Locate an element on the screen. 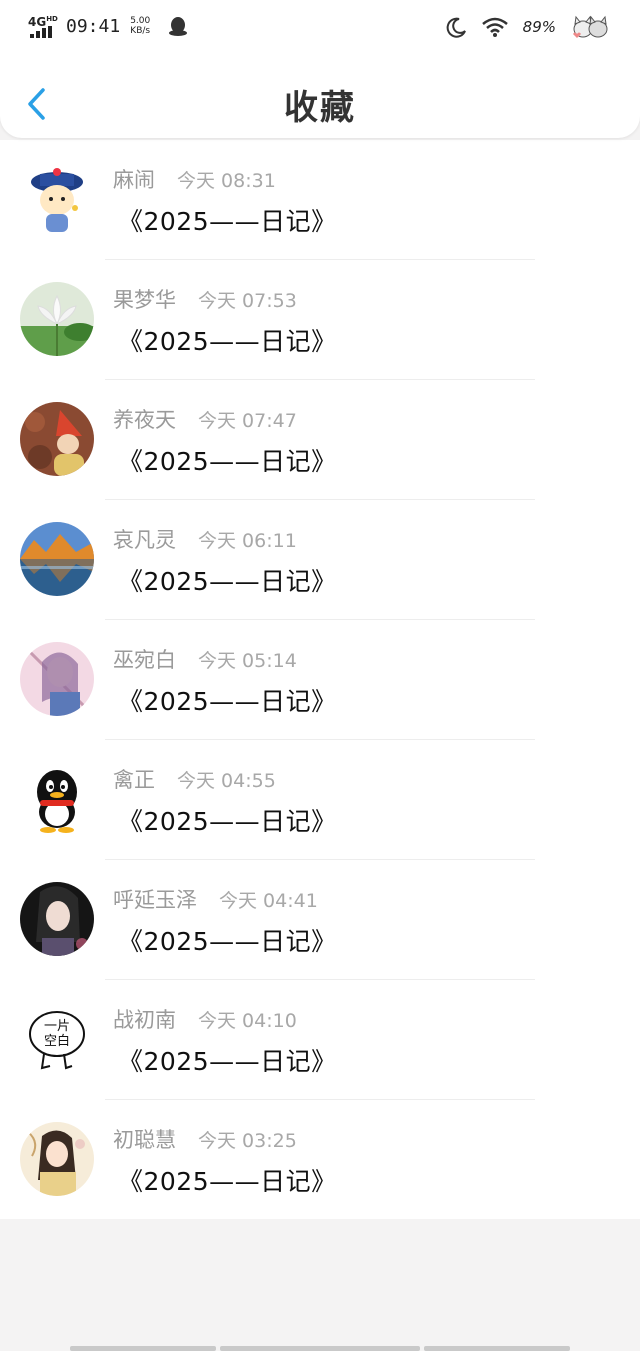  user-name: 呼延玉泽 is located at coordinates (155, 900).